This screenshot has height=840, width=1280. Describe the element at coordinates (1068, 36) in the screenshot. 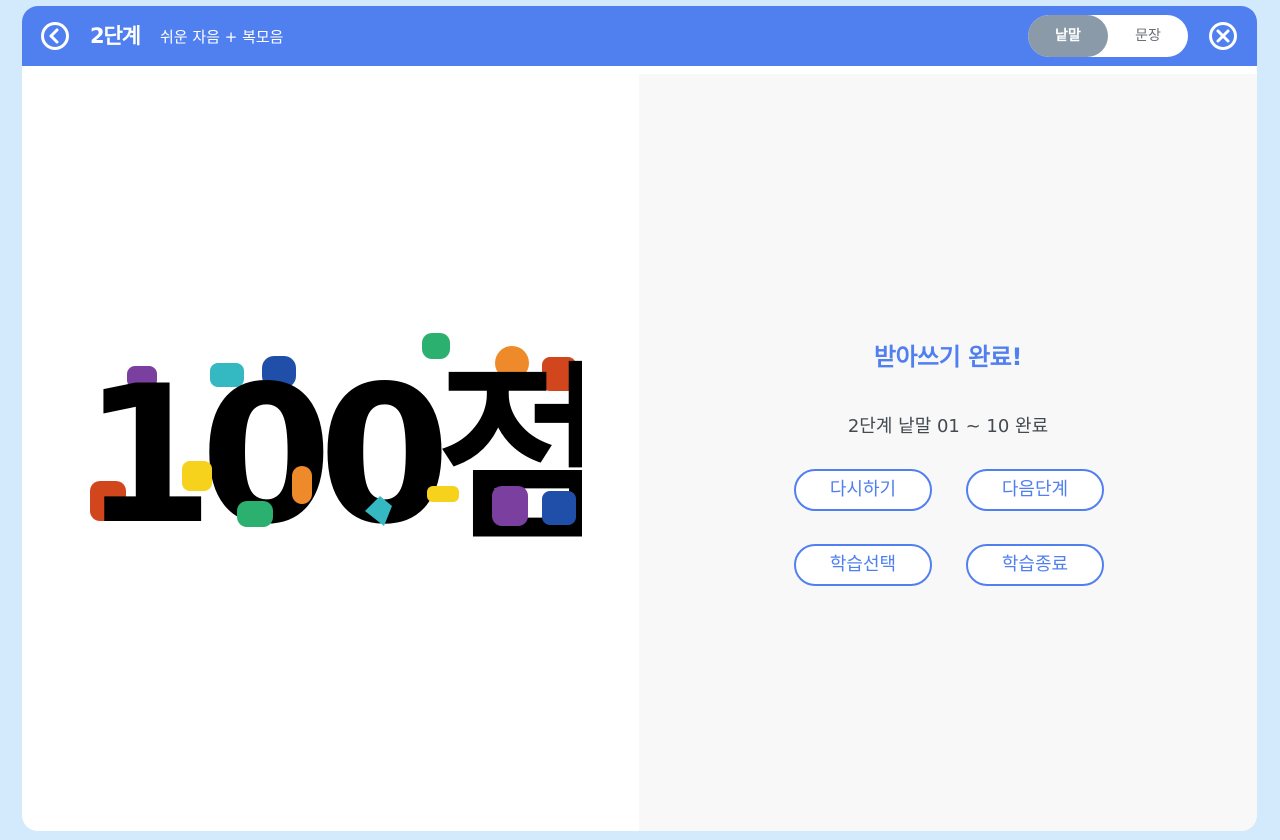

I see `mode-option-word: 낱말` at that location.